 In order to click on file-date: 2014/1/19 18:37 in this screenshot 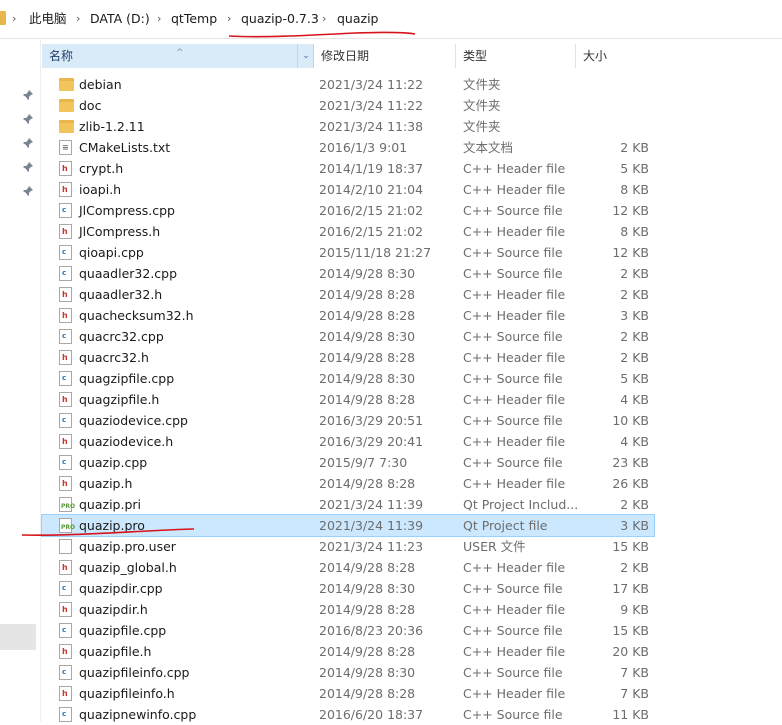, I will do `click(371, 168)`.